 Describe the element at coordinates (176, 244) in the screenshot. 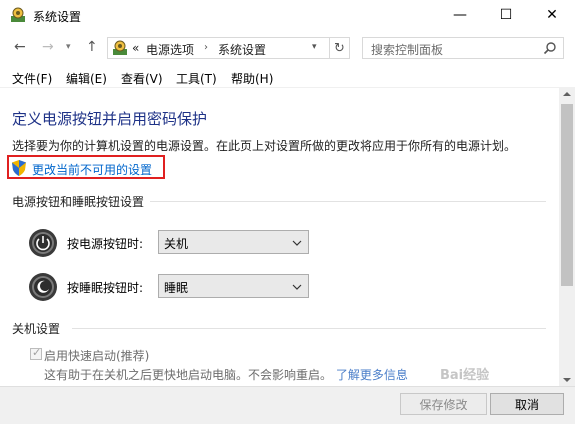

I see `power-button-value: 关机` at that location.